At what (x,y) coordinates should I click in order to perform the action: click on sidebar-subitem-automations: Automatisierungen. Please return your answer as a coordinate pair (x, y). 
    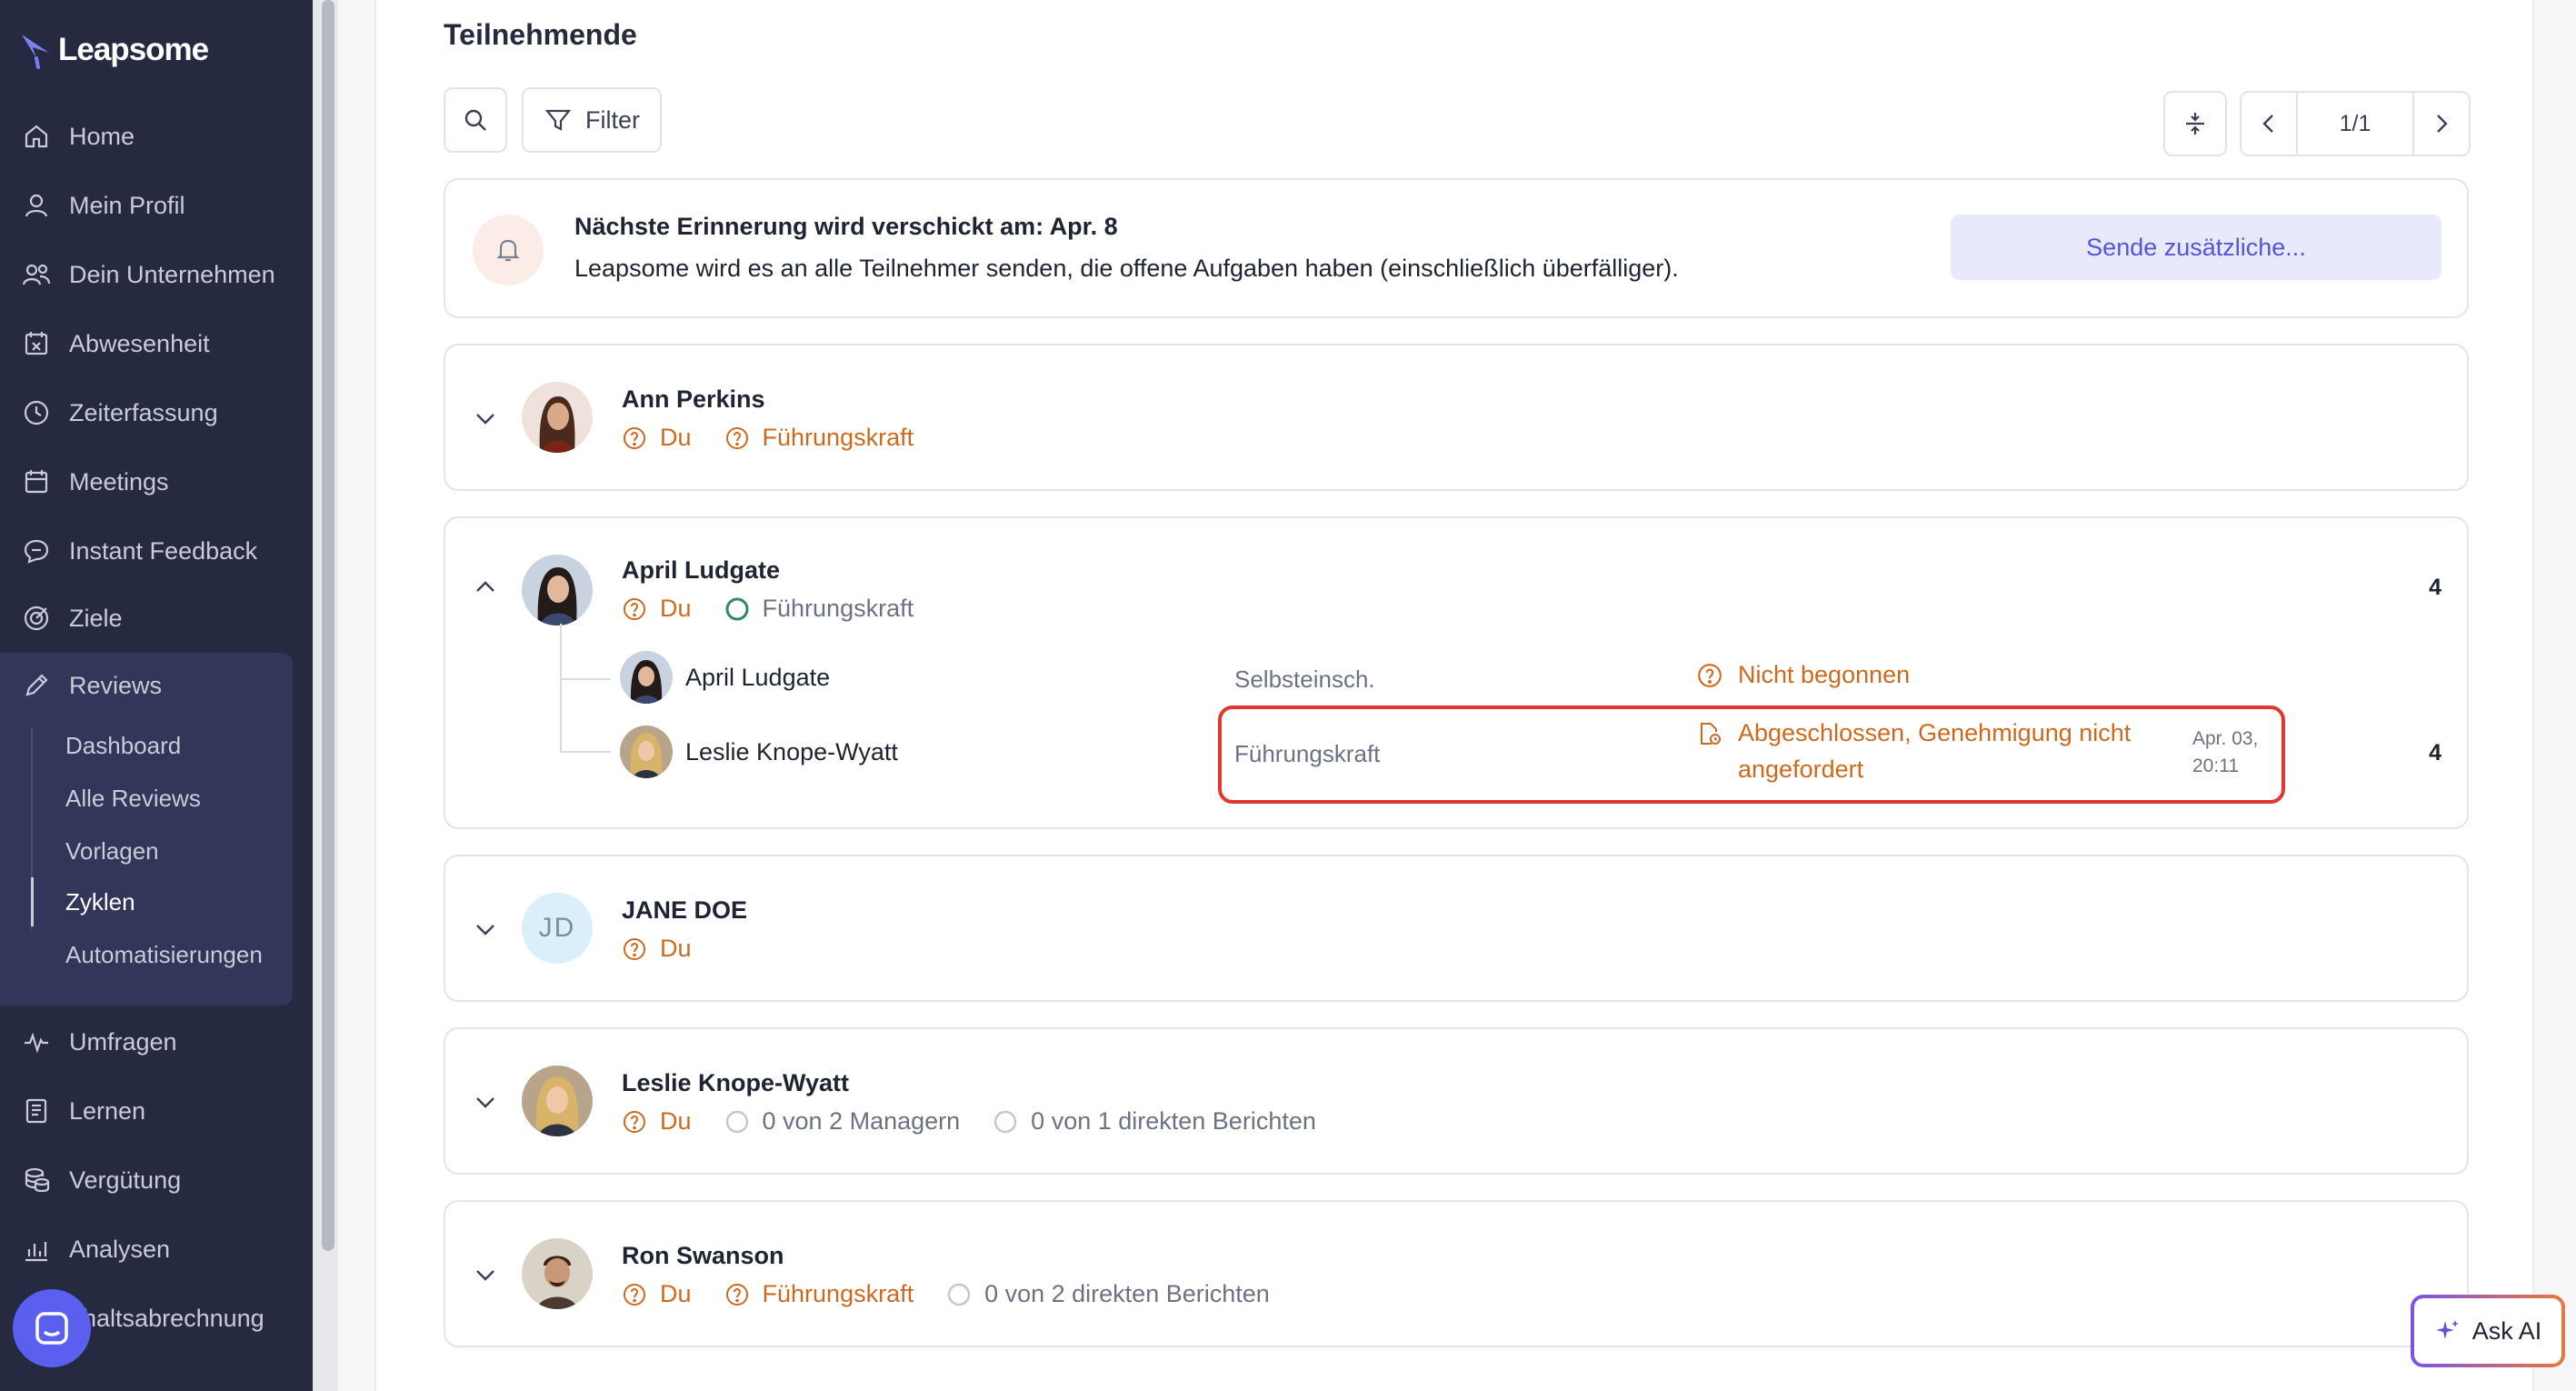
    Looking at the image, I should click on (164, 955).